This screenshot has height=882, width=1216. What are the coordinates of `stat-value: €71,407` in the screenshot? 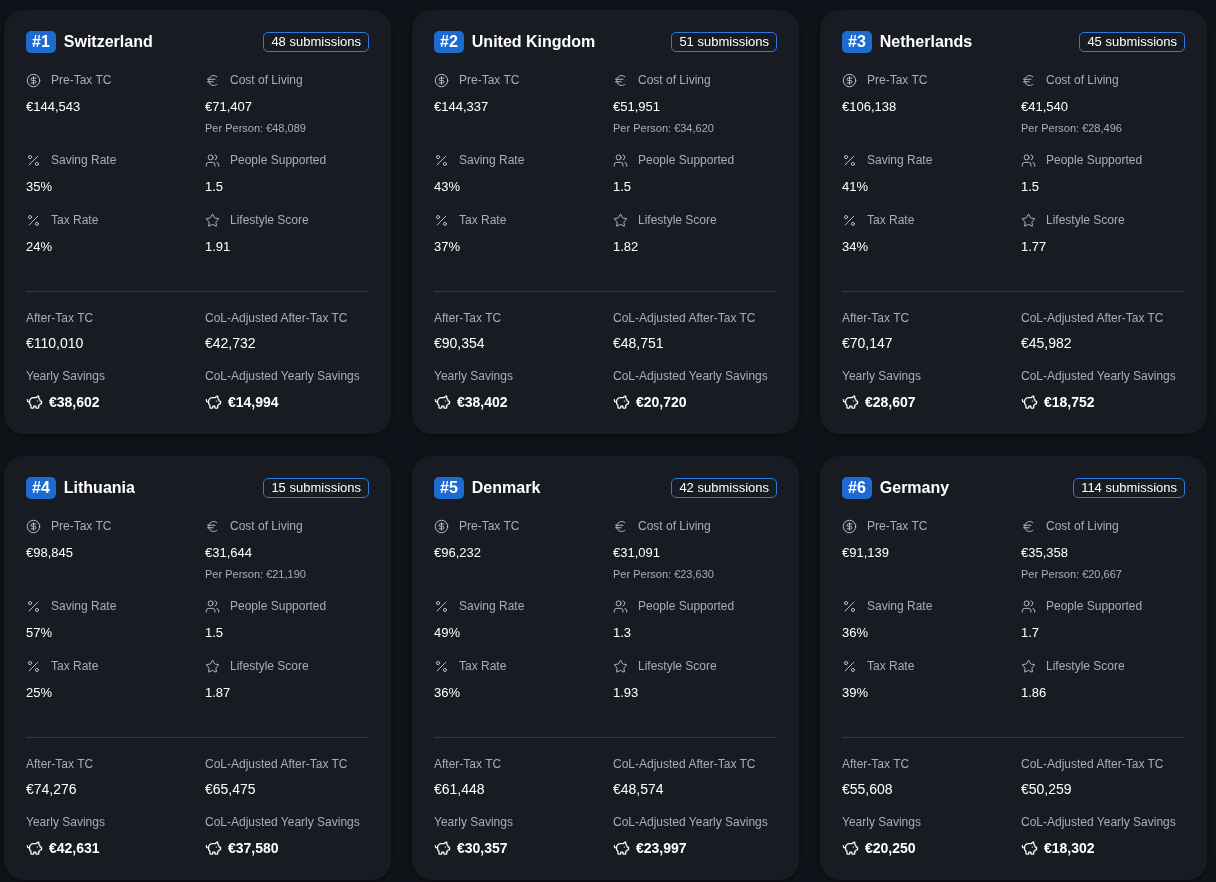 It's located at (229, 107).